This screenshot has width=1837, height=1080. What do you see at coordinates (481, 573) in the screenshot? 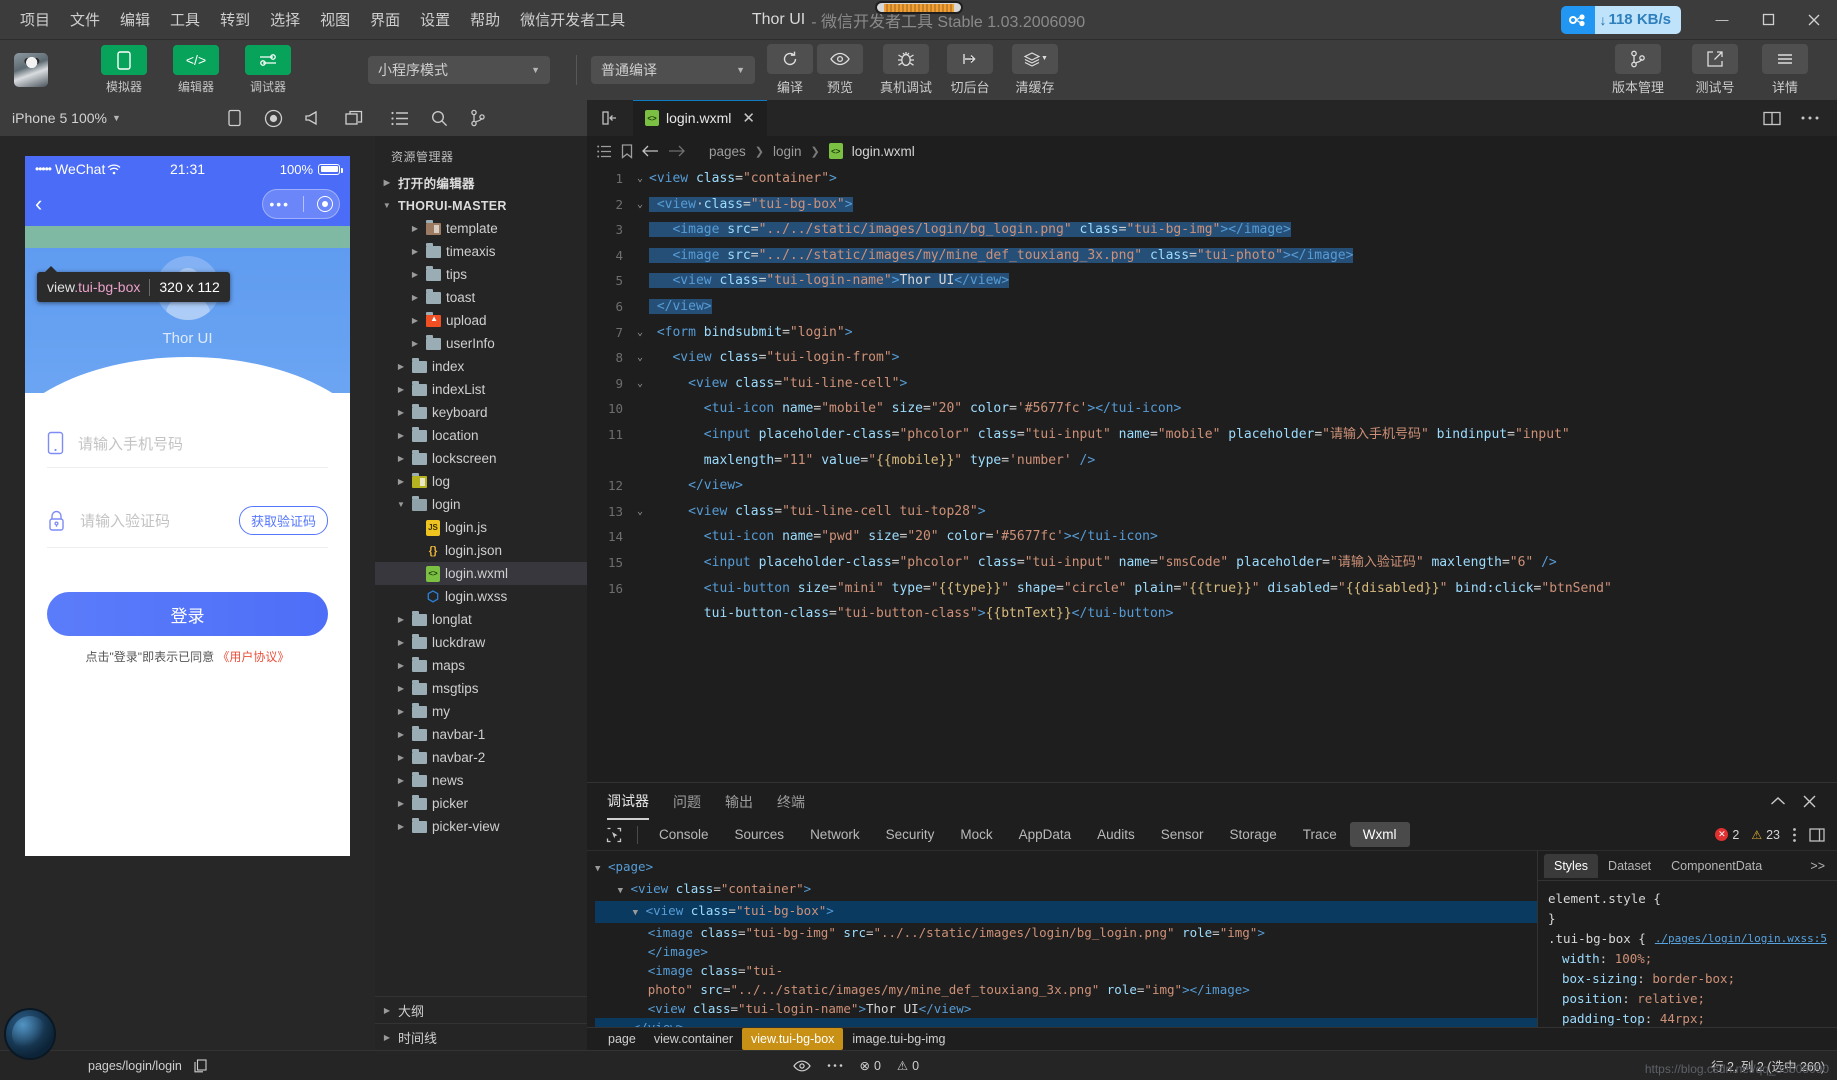
I see `tree-item-login-wxml: ▶<>login.wxml` at bounding box center [481, 573].